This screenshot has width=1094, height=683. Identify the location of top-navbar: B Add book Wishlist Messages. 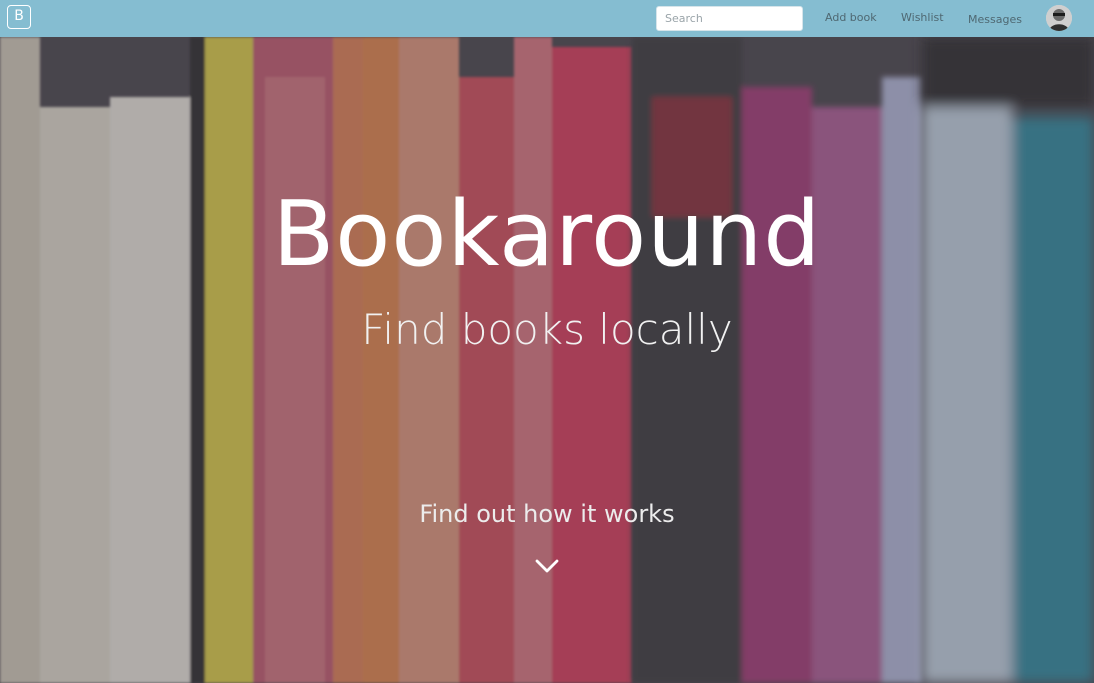
(547, 18).